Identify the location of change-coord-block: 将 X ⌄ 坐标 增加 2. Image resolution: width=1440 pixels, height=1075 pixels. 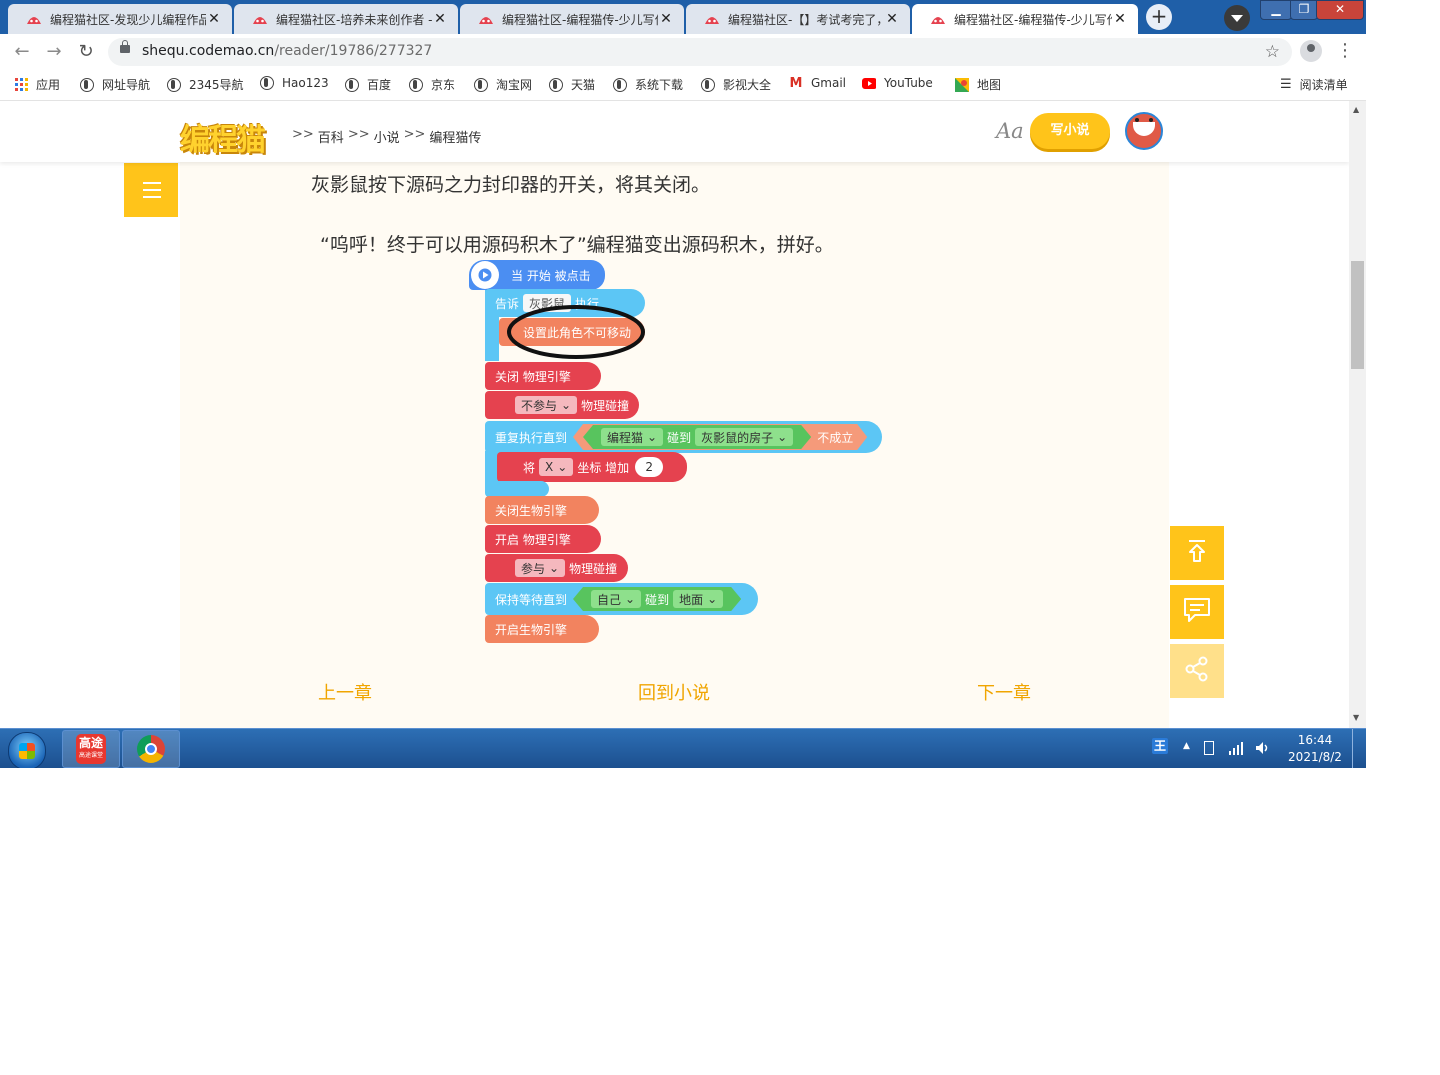
(592, 467).